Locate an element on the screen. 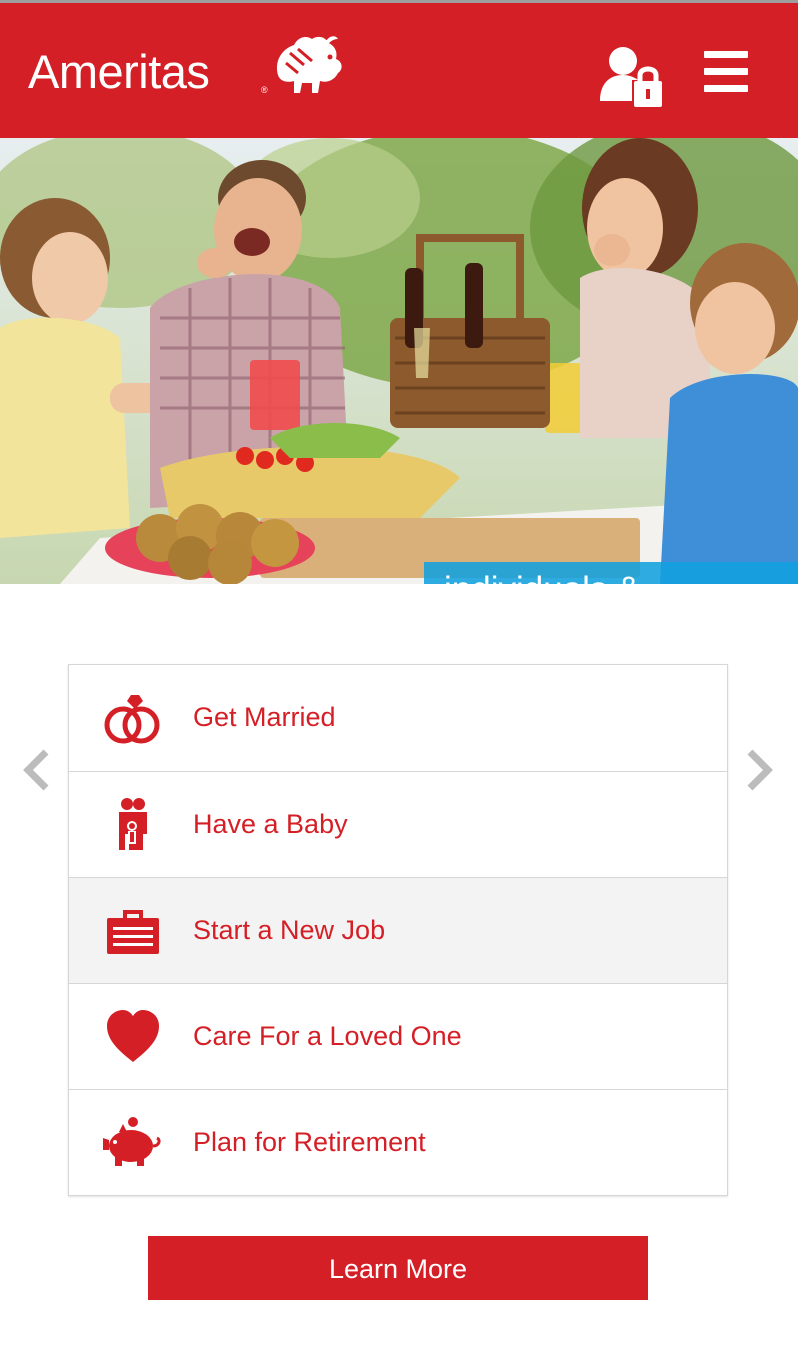 The width and height of the screenshot is (798, 1346). chevron-right-icon is located at coordinates (759, 770).